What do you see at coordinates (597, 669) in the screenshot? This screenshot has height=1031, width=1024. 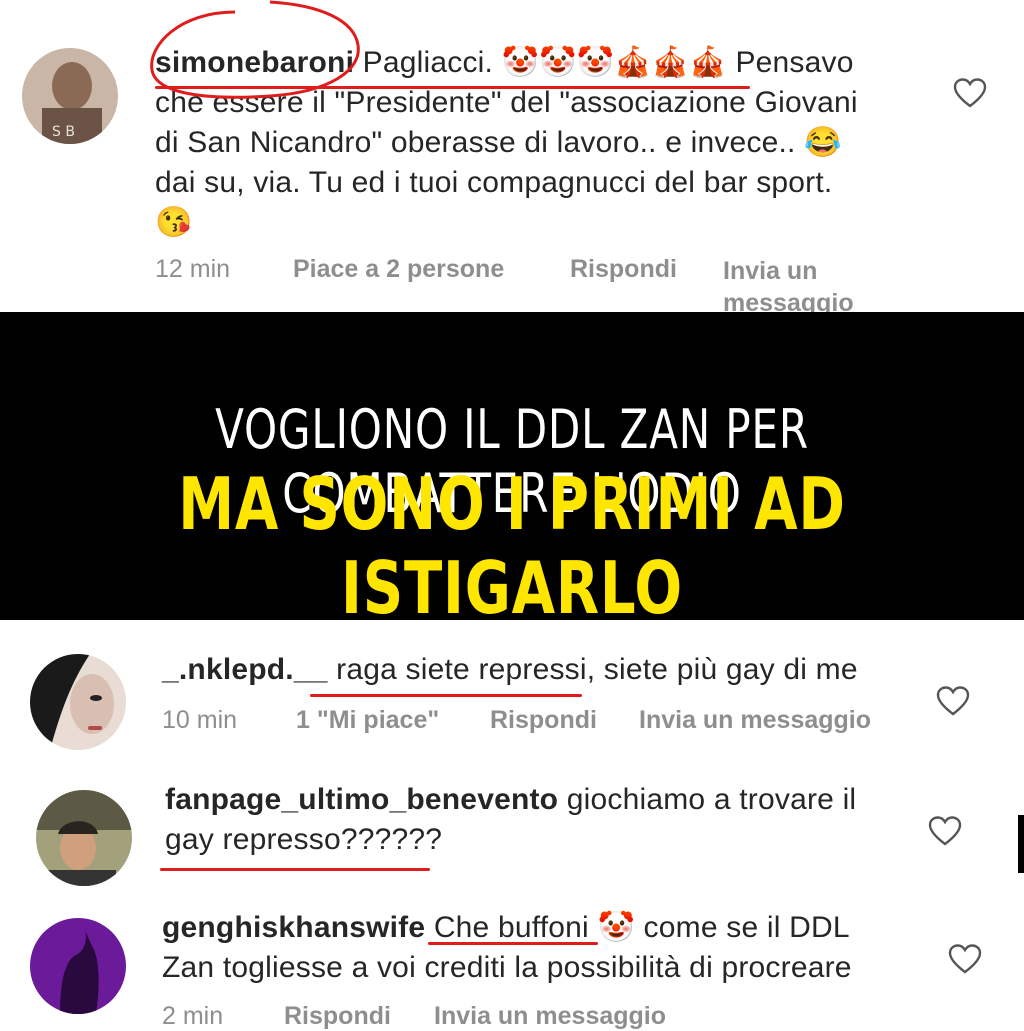 I see `comment-line: raga siete repressi, siete più gay di me` at bounding box center [597, 669].